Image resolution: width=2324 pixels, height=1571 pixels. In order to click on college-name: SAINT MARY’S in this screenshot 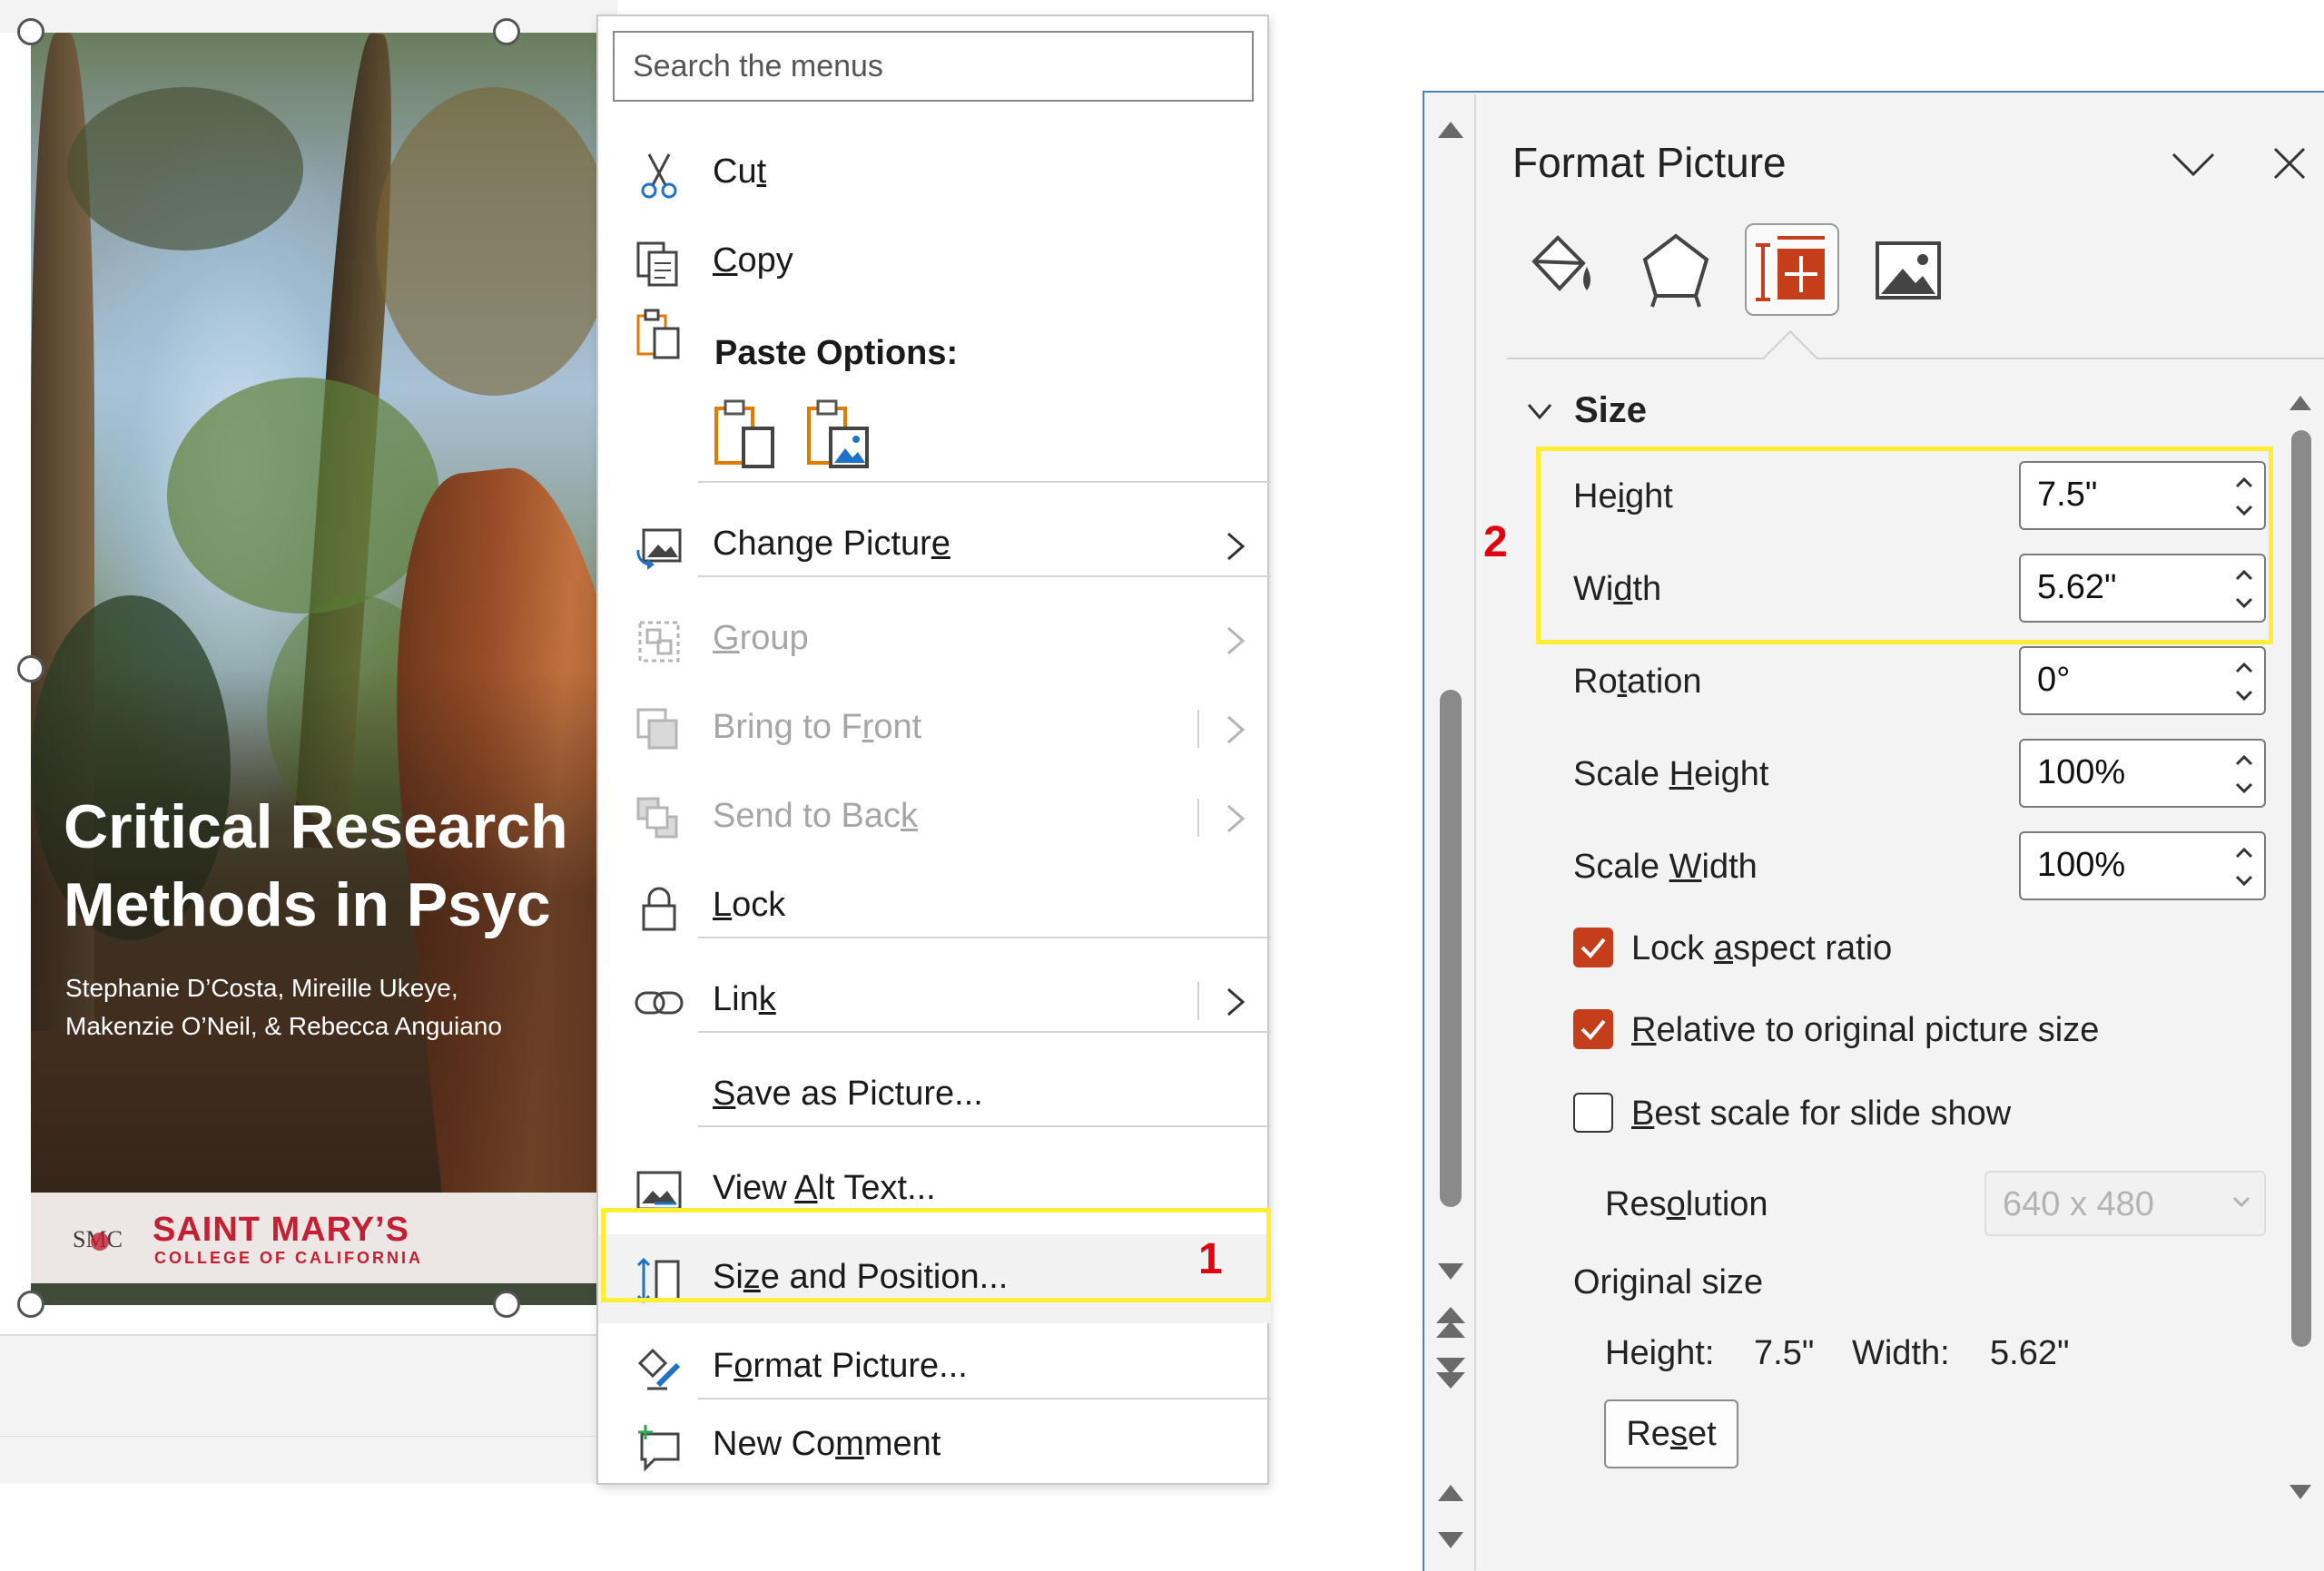, I will do `click(281, 1230)`.